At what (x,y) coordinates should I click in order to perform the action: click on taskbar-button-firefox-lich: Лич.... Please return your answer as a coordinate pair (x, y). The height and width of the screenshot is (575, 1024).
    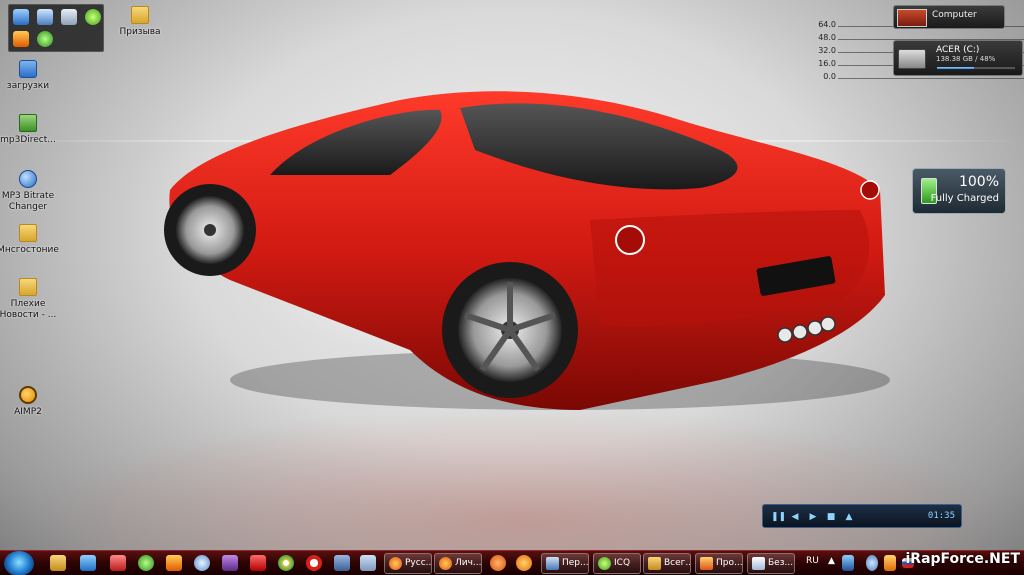
    Looking at the image, I should click on (458, 563).